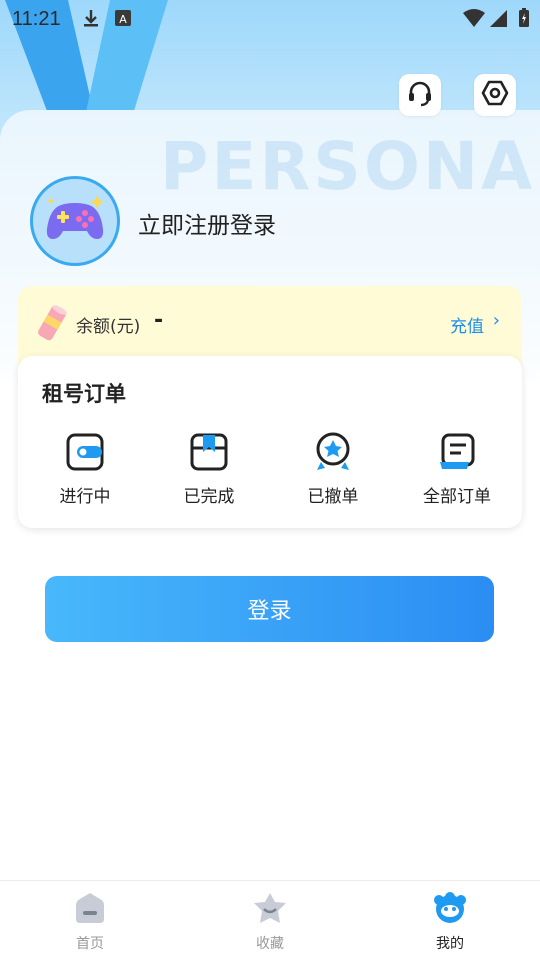  Describe the element at coordinates (524, 20) in the screenshot. I see `battery-icon` at that location.